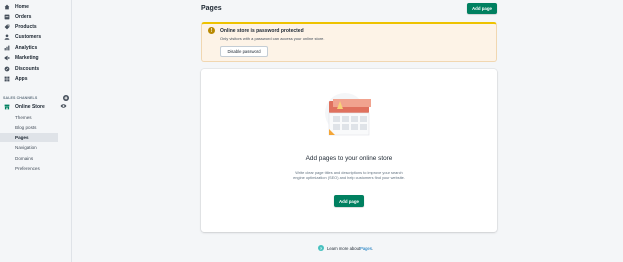  Describe the element at coordinates (211, 30) in the screenshot. I see `warning-icon: !` at that location.